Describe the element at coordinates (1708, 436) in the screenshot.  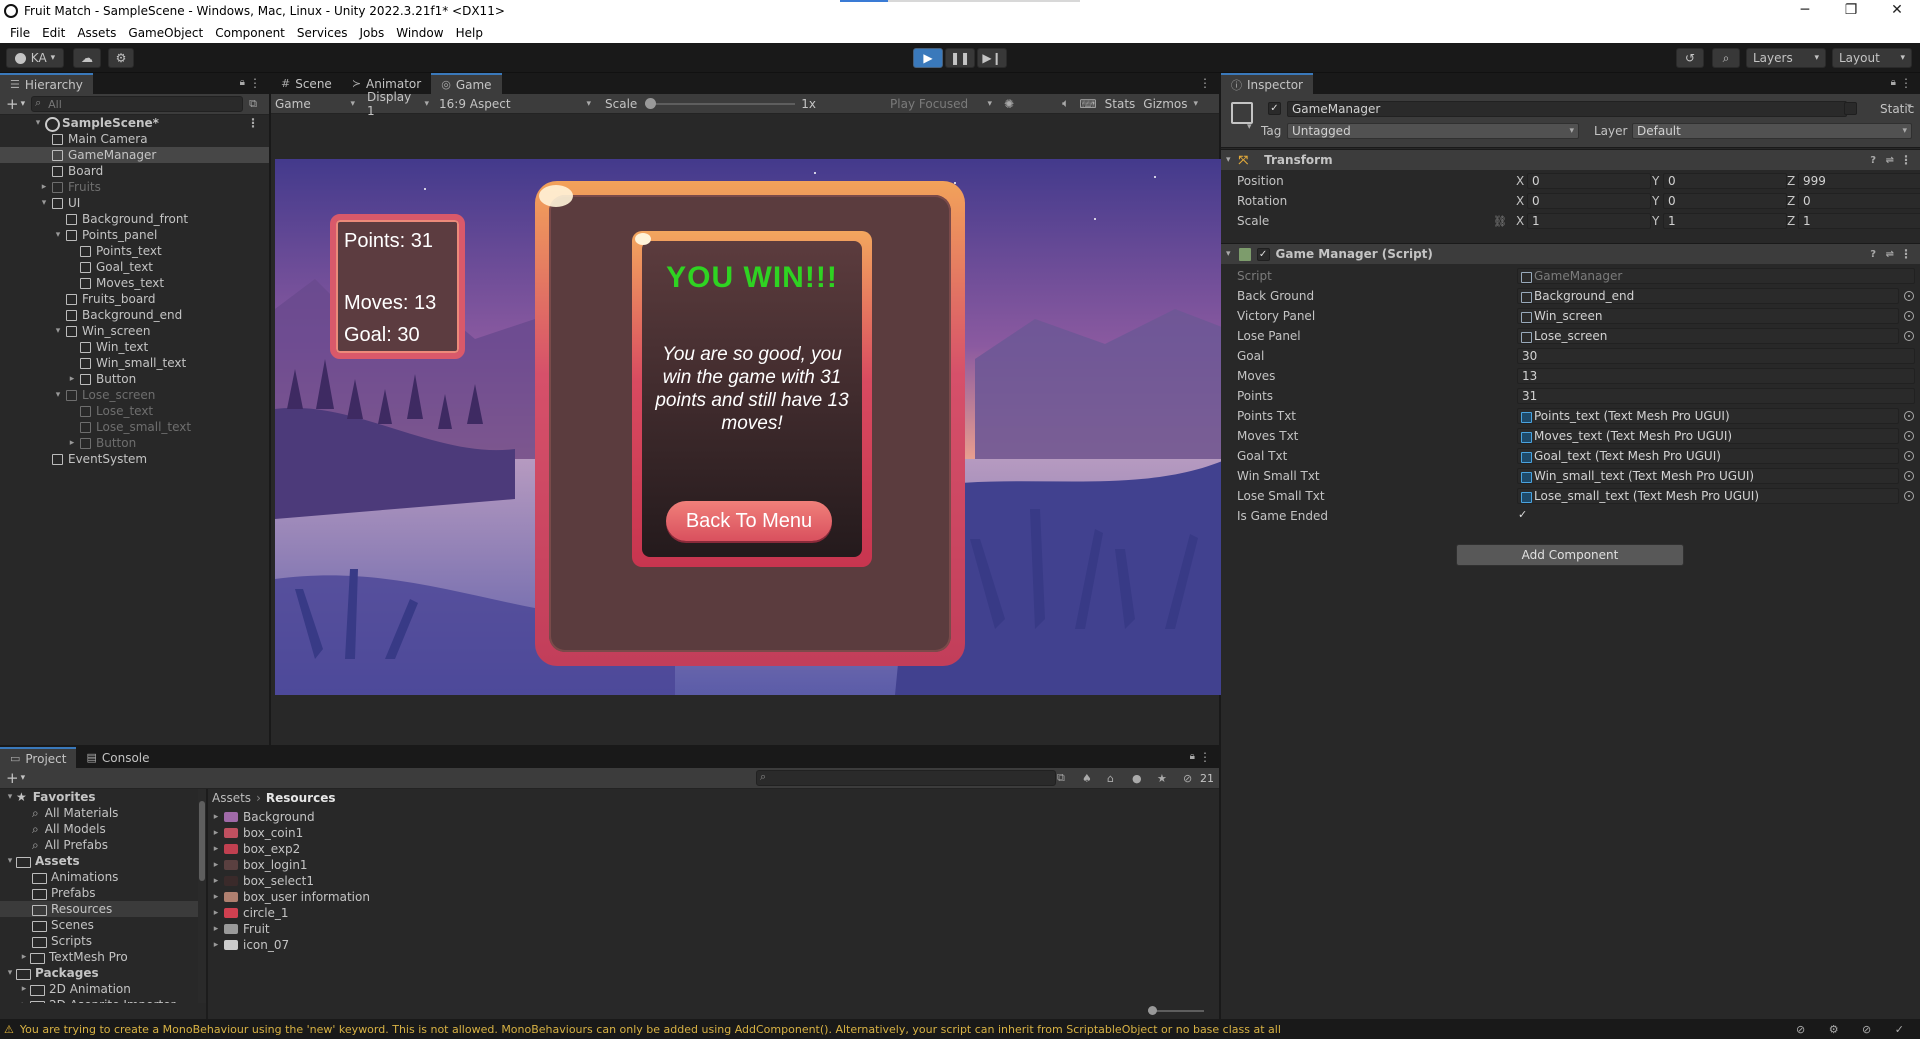
I see `gm-object-field: Moves_text (Text Mesh Pro UGUI)` at that location.